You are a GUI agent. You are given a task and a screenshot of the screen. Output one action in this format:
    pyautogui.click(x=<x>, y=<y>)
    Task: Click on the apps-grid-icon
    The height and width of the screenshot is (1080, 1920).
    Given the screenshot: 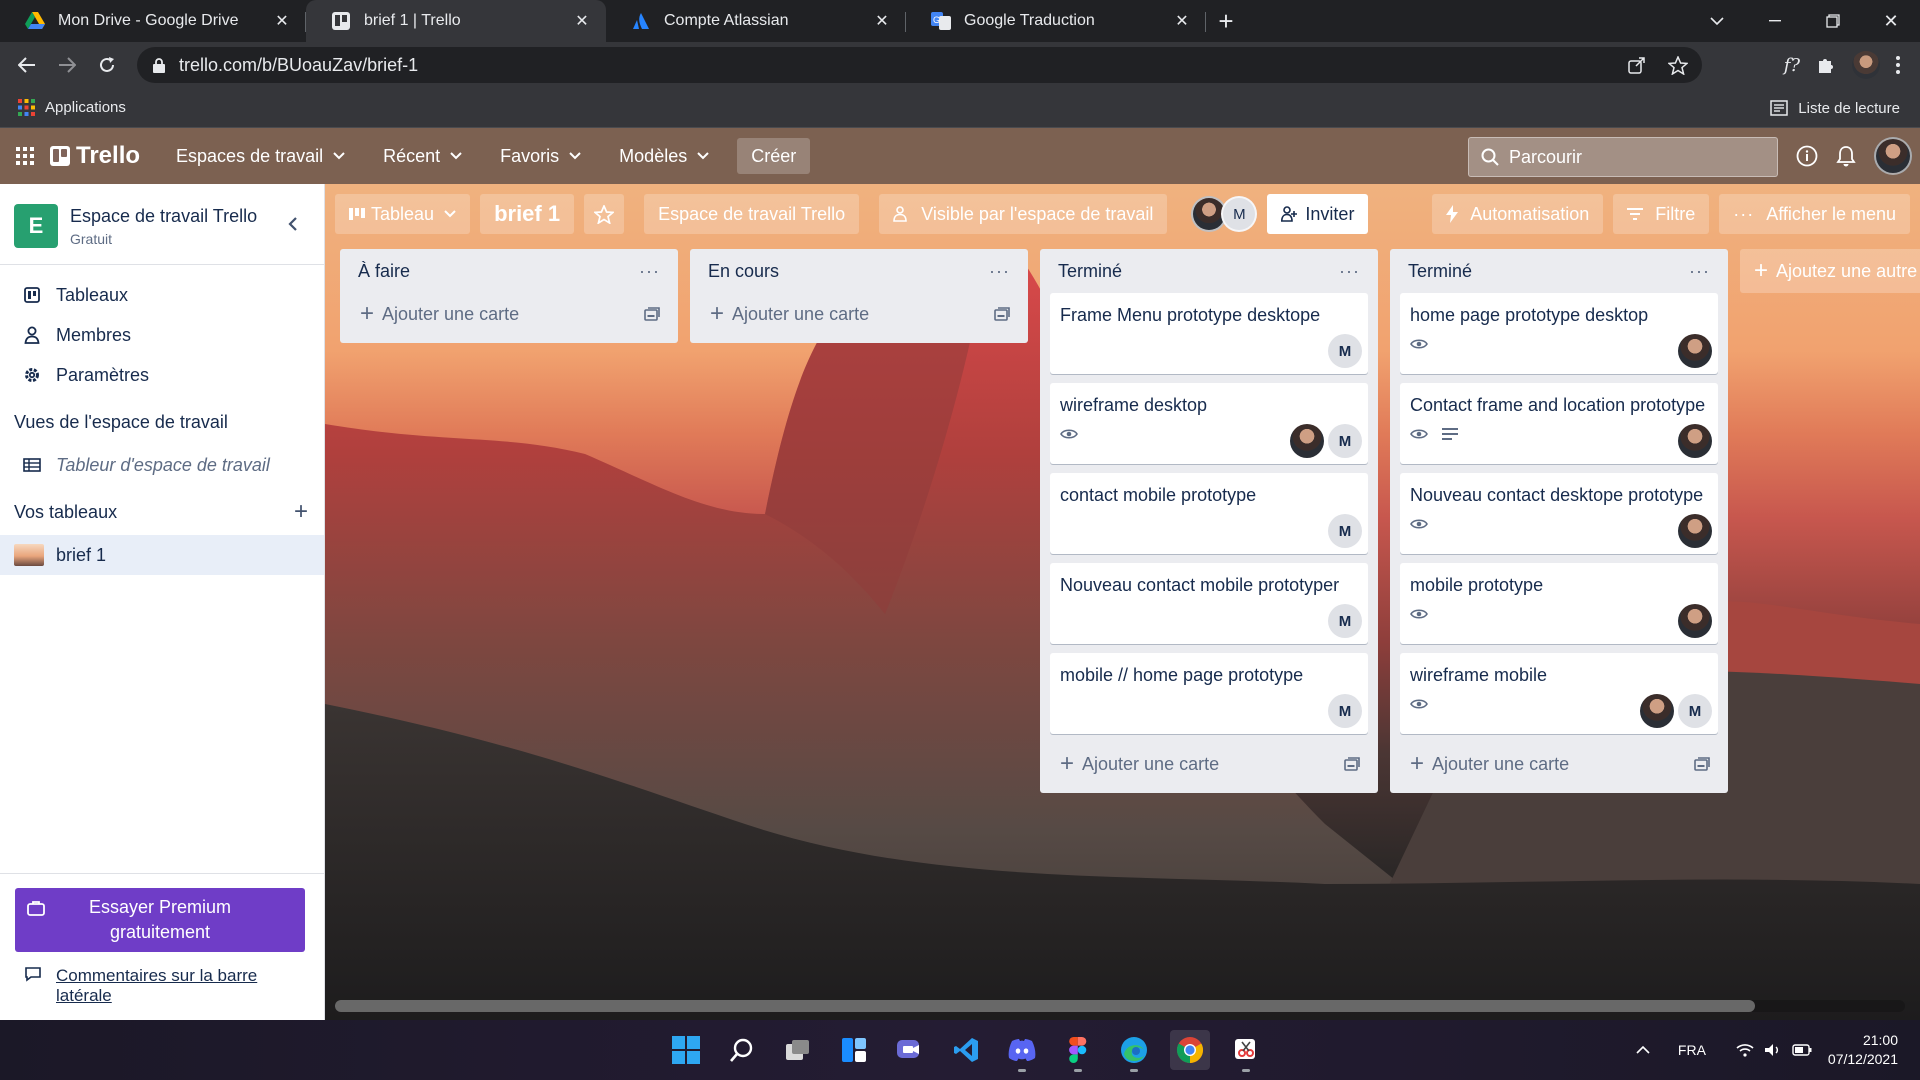 What is the action you would take?
    pyautogui.click(x=26, y=107)
    